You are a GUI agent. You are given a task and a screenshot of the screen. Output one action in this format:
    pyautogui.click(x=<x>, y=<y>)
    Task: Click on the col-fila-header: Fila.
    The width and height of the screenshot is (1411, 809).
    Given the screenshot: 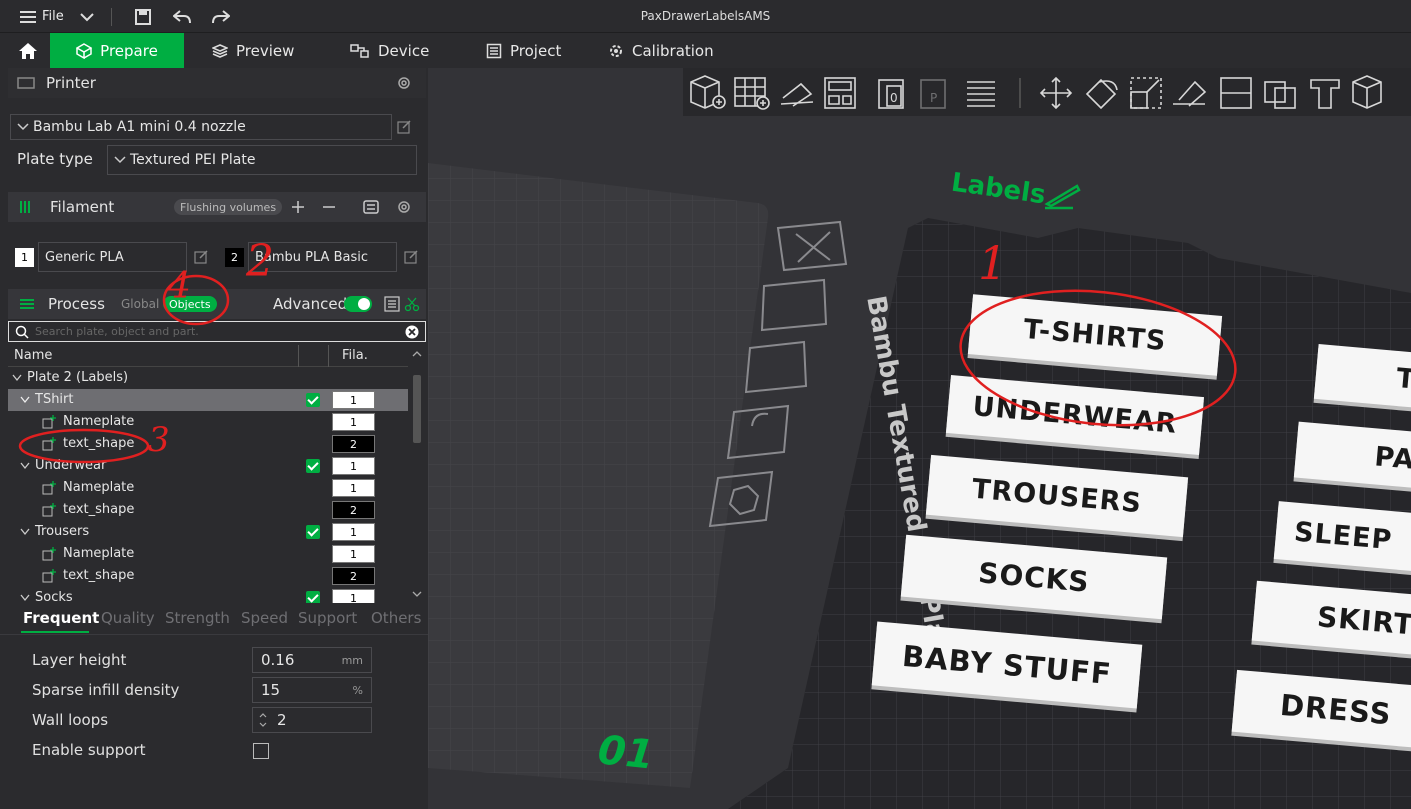 What is the action you would take?
    pyautogui.click(x=355, y=355)
    